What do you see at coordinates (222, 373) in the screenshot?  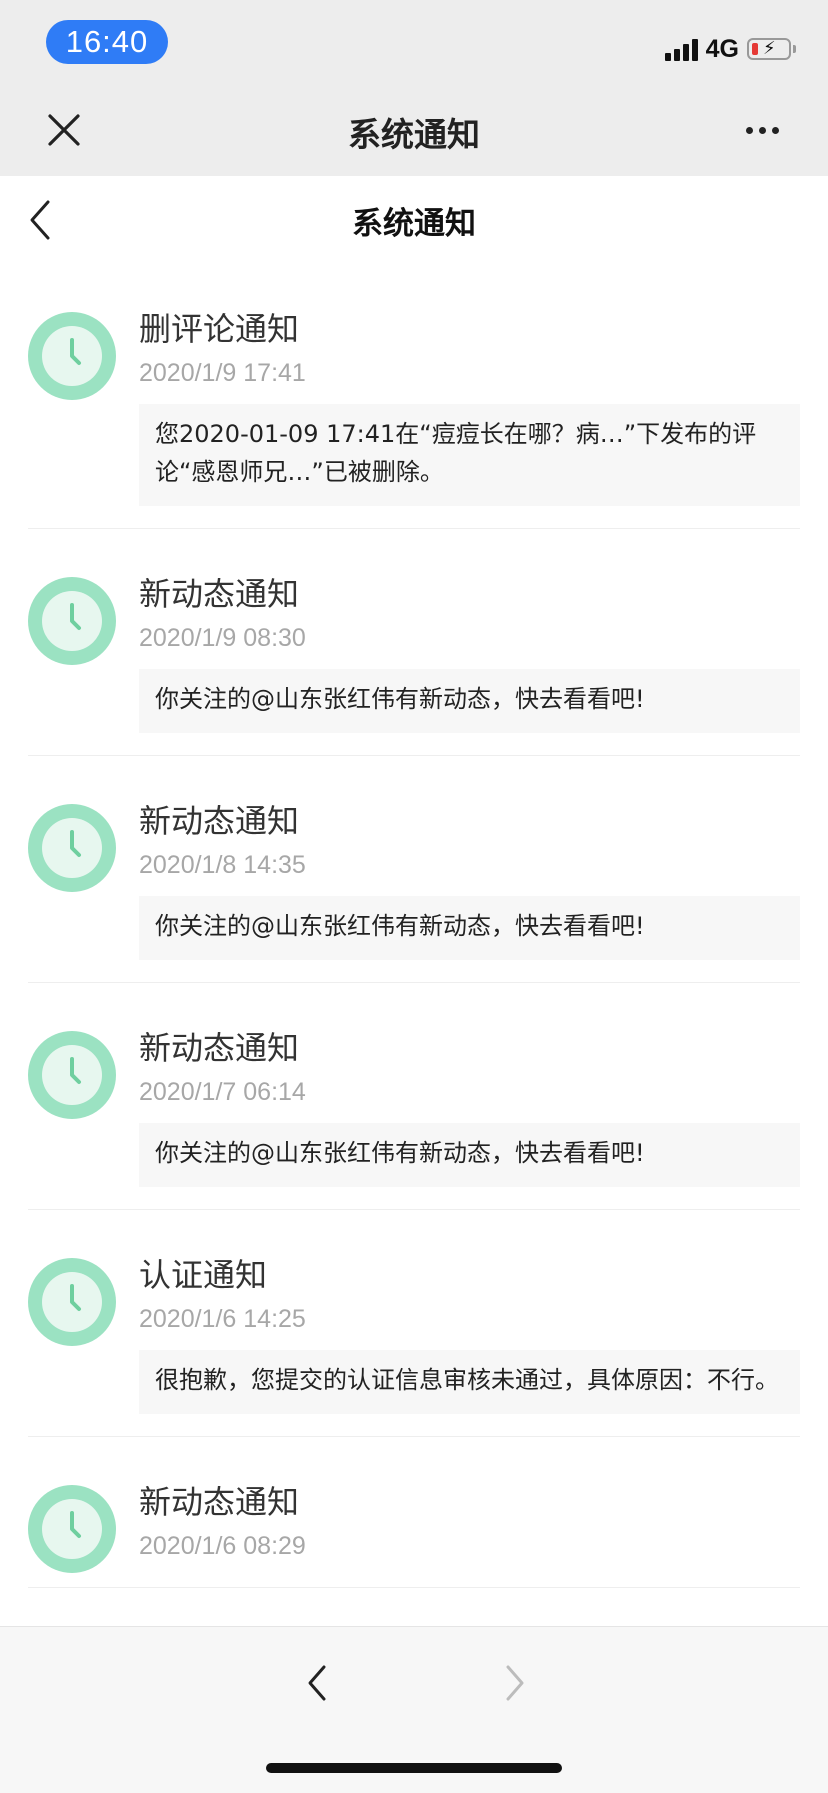 I see `notification-time: 2020/1/9 17:41` at bounding box center [222, 373].